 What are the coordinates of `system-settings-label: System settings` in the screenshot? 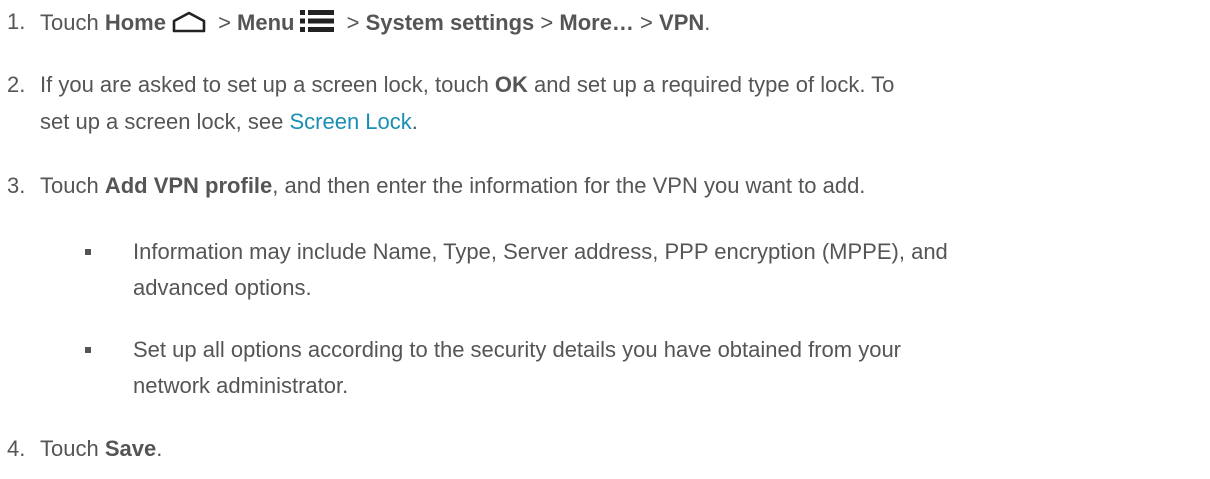 It's located at (450, 22).